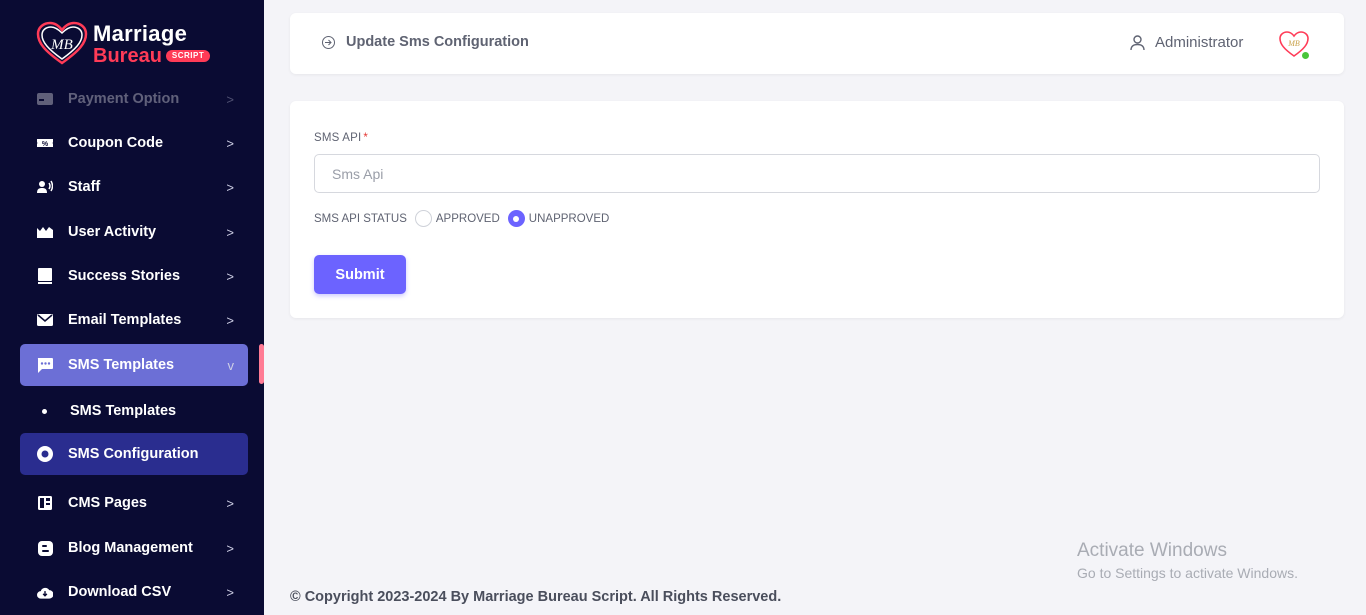 The height and width of the screenshot is (615, 1366). What do you see at coordinates (44, 411) in the screenshot?
I see `dot-icon` at bounding box center [44, 411].